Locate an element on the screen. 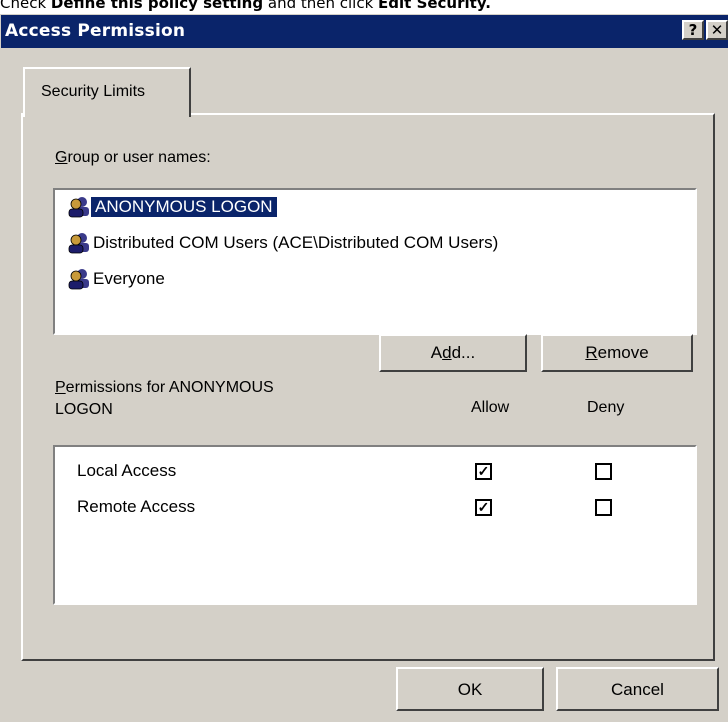  permission-name: Remote Access is located at coordinates (136, 506).